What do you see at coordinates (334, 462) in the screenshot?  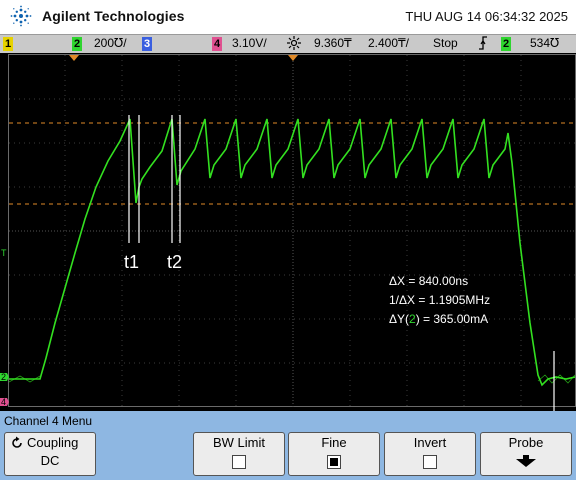 I see `fine-checkbox` at bounding box center [334, 462].